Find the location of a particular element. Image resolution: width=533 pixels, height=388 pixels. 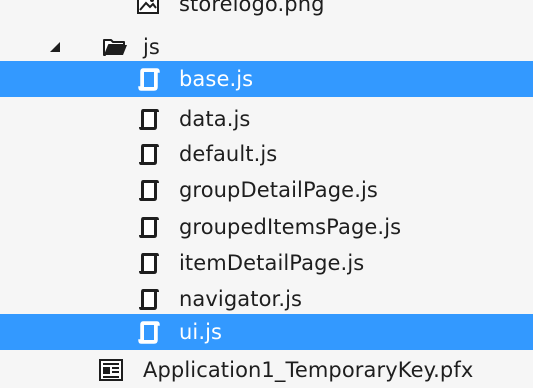

tree-item-label: data.js is located at coordinates (215, 119).